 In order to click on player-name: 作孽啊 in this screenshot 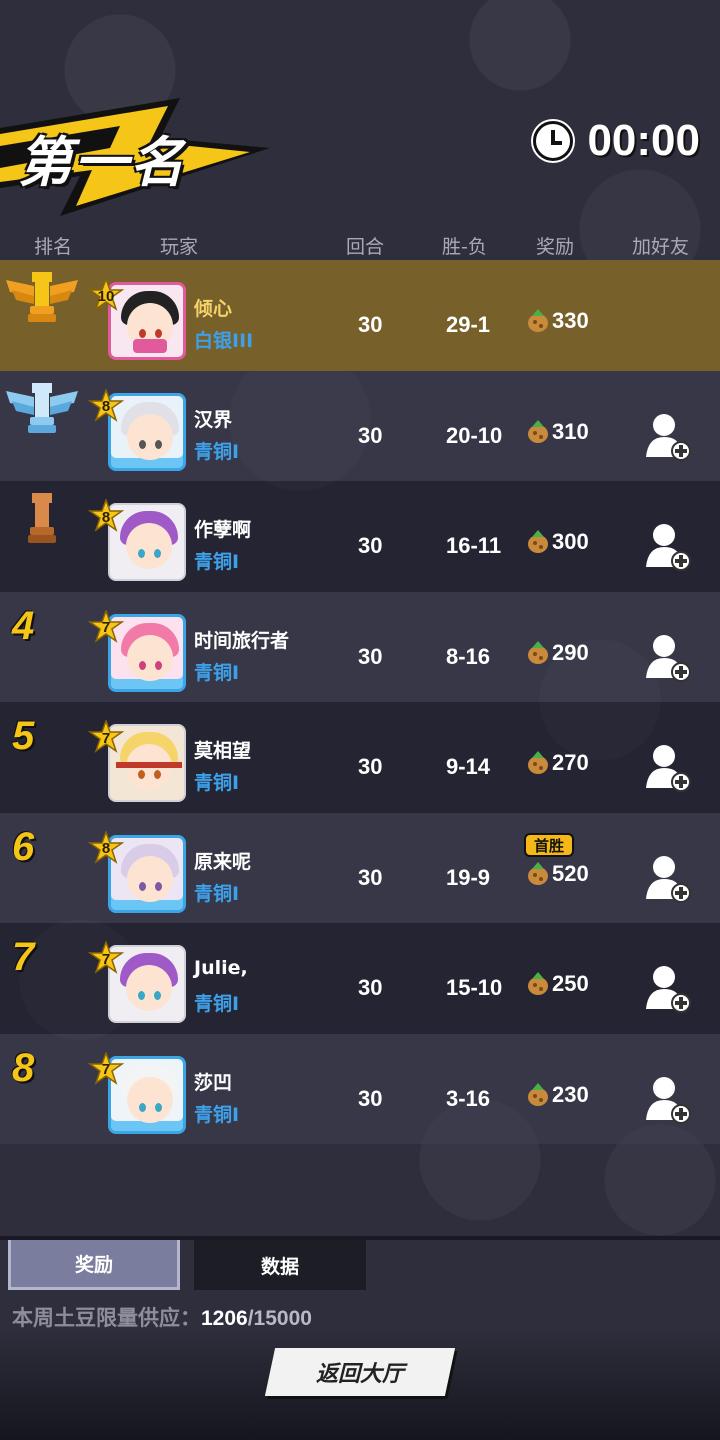, I will do `click(223, 530)`.